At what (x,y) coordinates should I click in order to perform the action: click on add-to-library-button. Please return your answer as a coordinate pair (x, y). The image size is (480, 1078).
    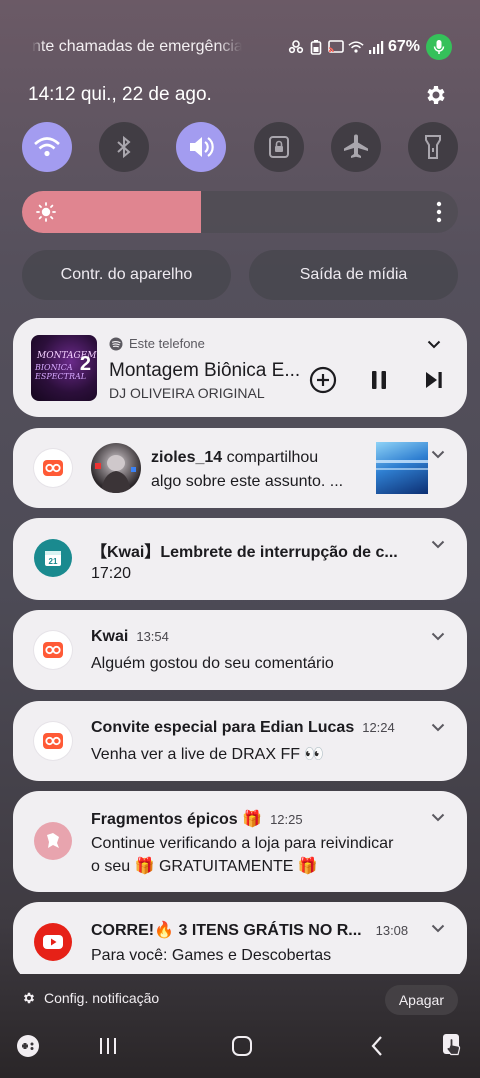
    Looking at the image, I should click on (323, 380).